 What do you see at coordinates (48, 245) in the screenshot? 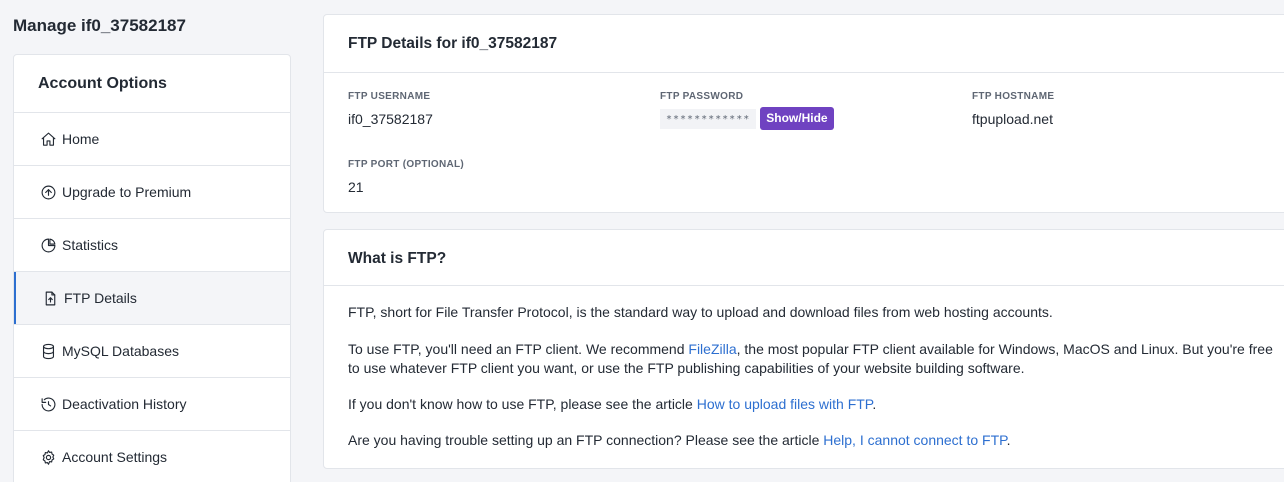
I see `pie-chart-icon` at bounding box center [48, 245].